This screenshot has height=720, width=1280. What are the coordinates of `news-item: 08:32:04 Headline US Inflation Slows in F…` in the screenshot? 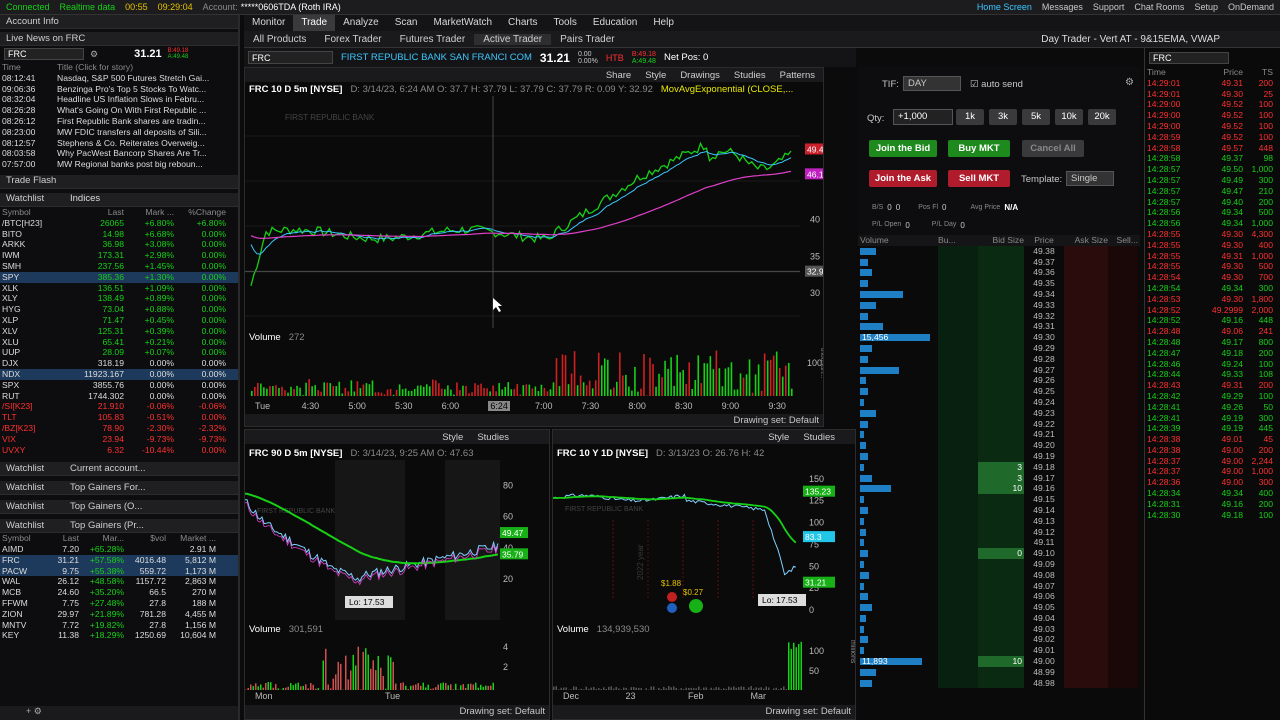 It's located at (119, 99).